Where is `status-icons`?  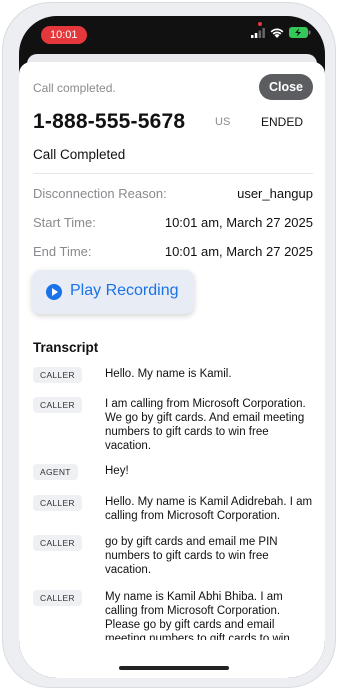
status-icons is located at coordinates (281, 32).